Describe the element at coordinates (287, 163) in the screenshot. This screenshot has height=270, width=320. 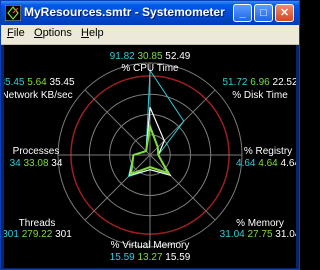
I see `metric-value-3: 4.64` at that location.